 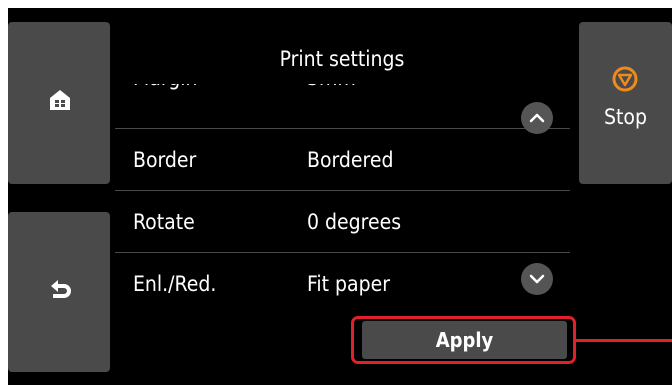 I want to click on page-title: Print settings, so click(x=342, y=59).